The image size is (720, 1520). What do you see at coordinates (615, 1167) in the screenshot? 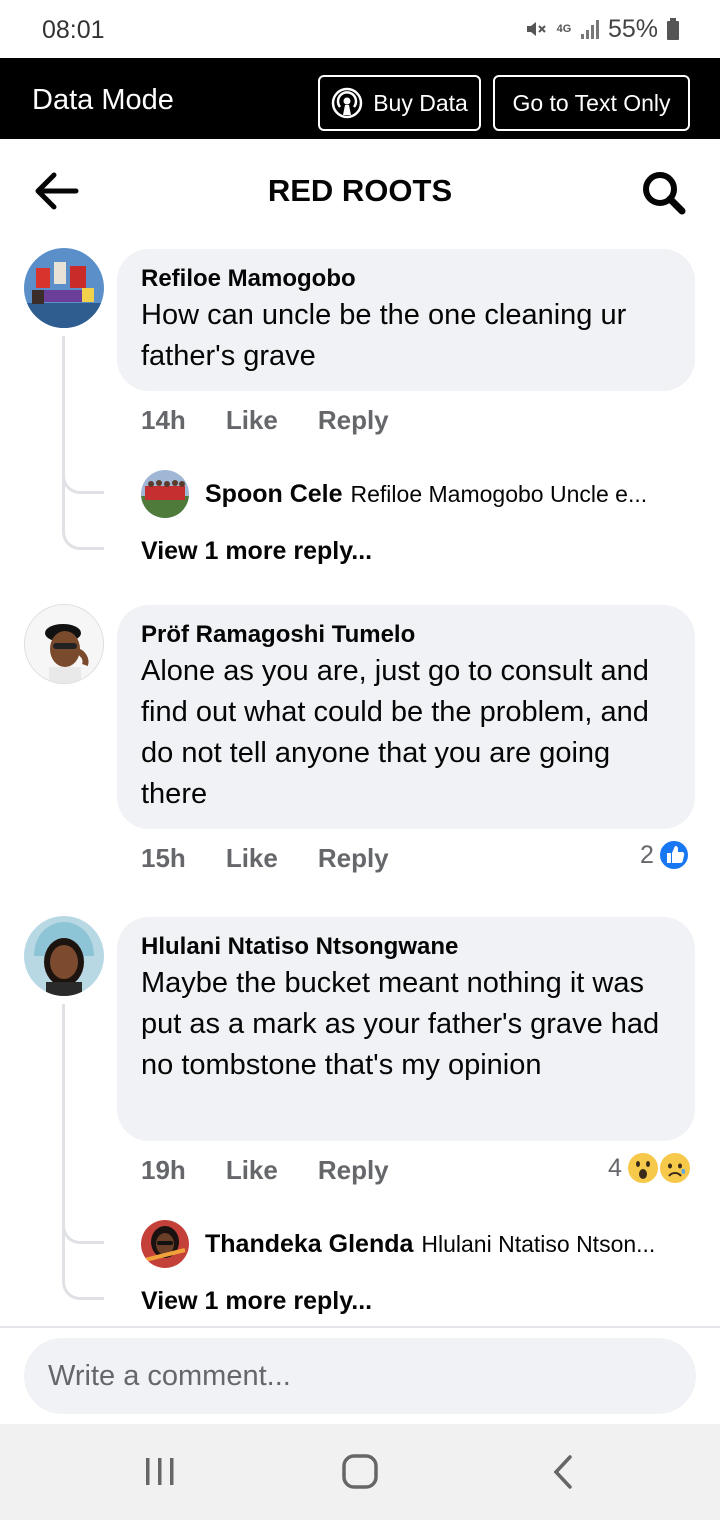
I see `reaction-count: 4` at bounding box center [615, 1167].